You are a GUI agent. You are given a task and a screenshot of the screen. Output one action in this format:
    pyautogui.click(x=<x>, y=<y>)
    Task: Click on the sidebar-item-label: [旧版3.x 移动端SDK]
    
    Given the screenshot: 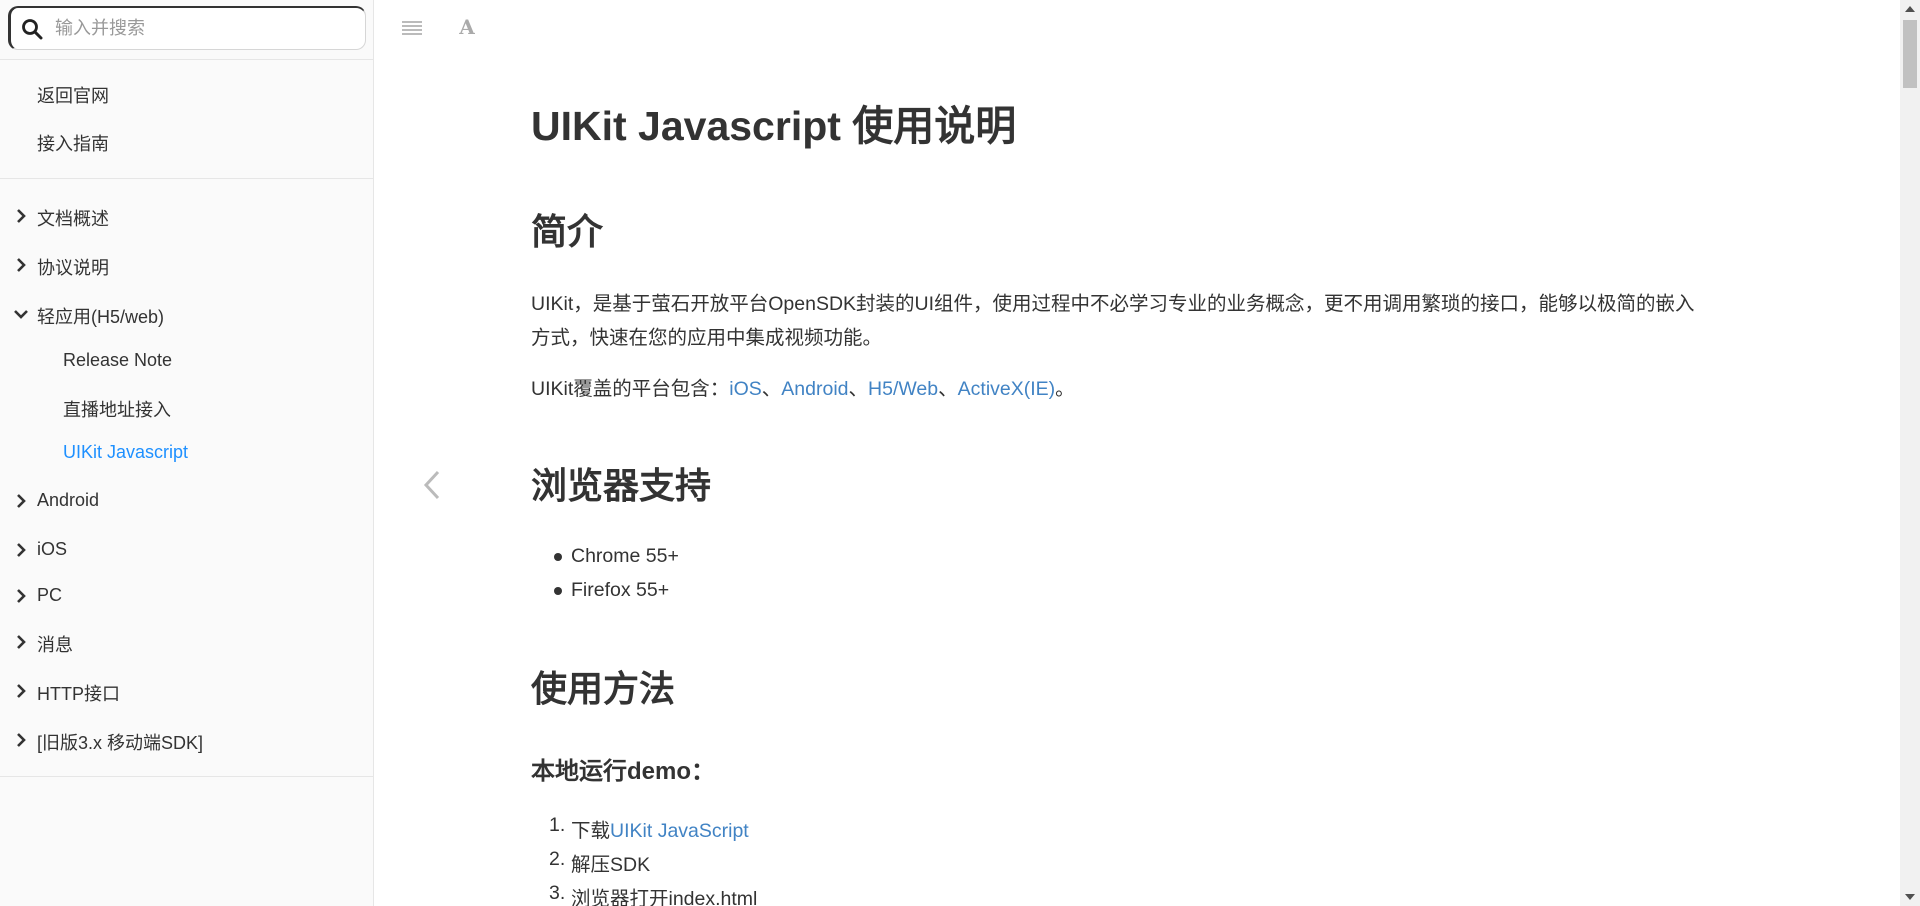 What is the action you would take?
    pyautogui.click(x=120, y=743)
    